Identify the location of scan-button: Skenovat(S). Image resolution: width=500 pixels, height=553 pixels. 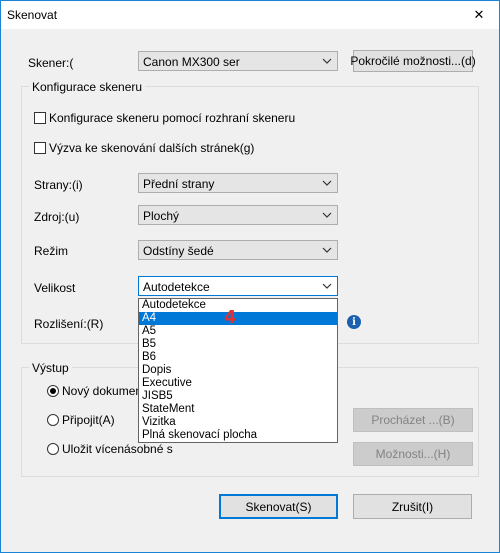
(278, 506).